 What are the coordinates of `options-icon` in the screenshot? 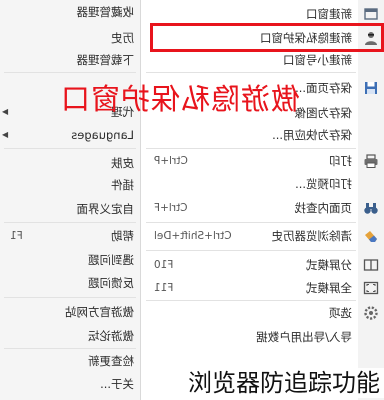 It's located at (371, 313).